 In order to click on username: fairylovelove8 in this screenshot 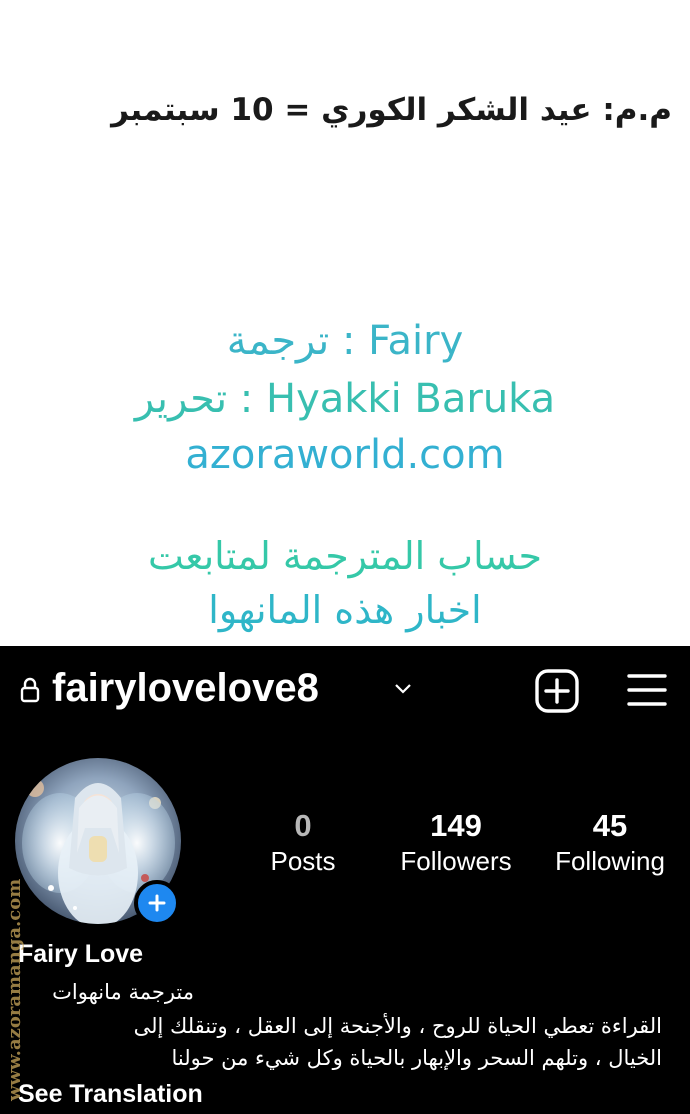, I will do `click(185, 688)`.